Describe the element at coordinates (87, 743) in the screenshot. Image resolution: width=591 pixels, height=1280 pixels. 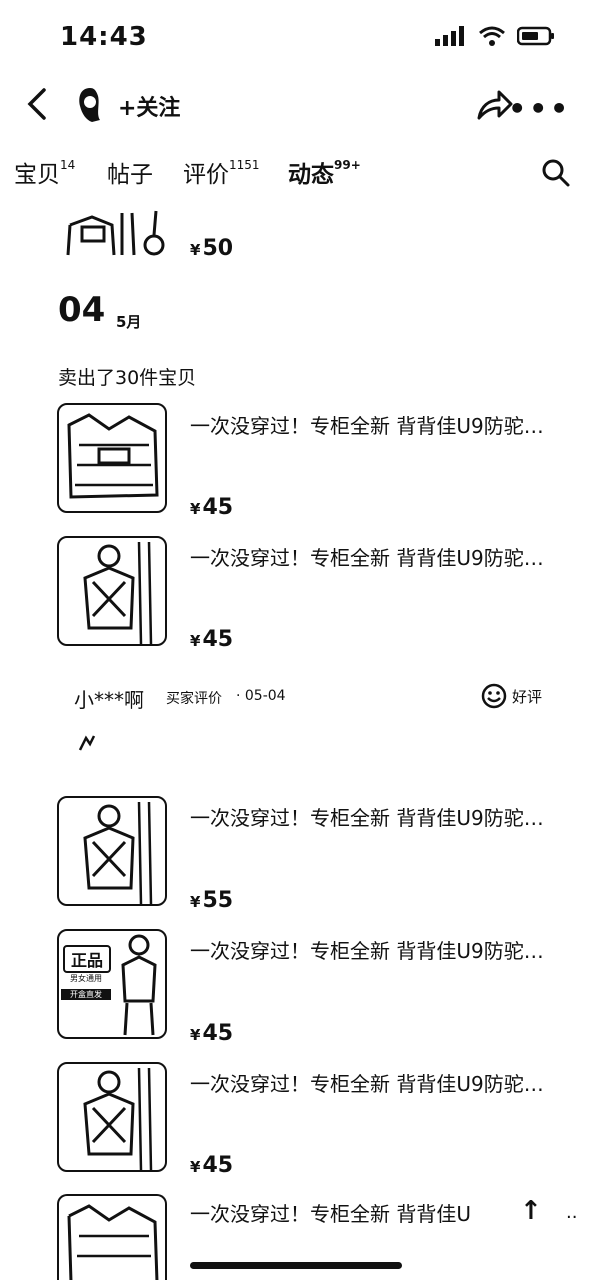
I see `review-image-icon` at that location.